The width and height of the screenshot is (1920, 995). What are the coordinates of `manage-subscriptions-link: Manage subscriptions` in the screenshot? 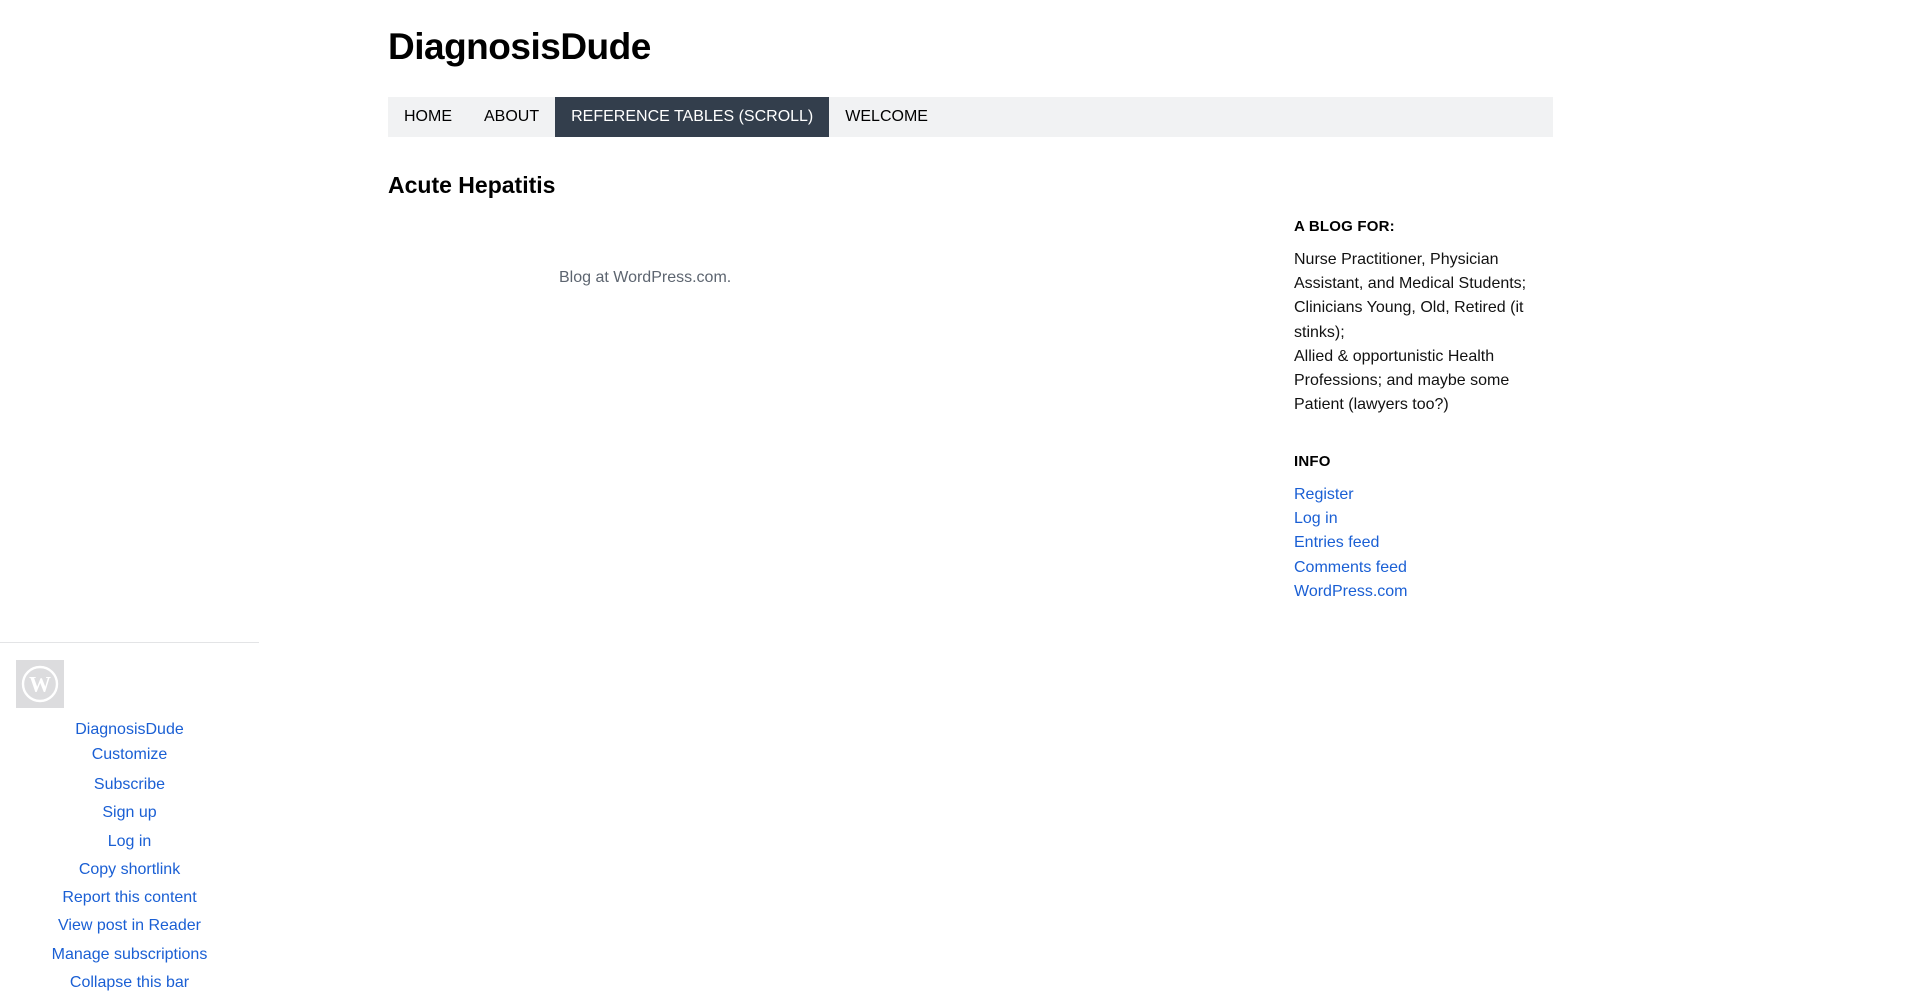 It's located at (129, 955).